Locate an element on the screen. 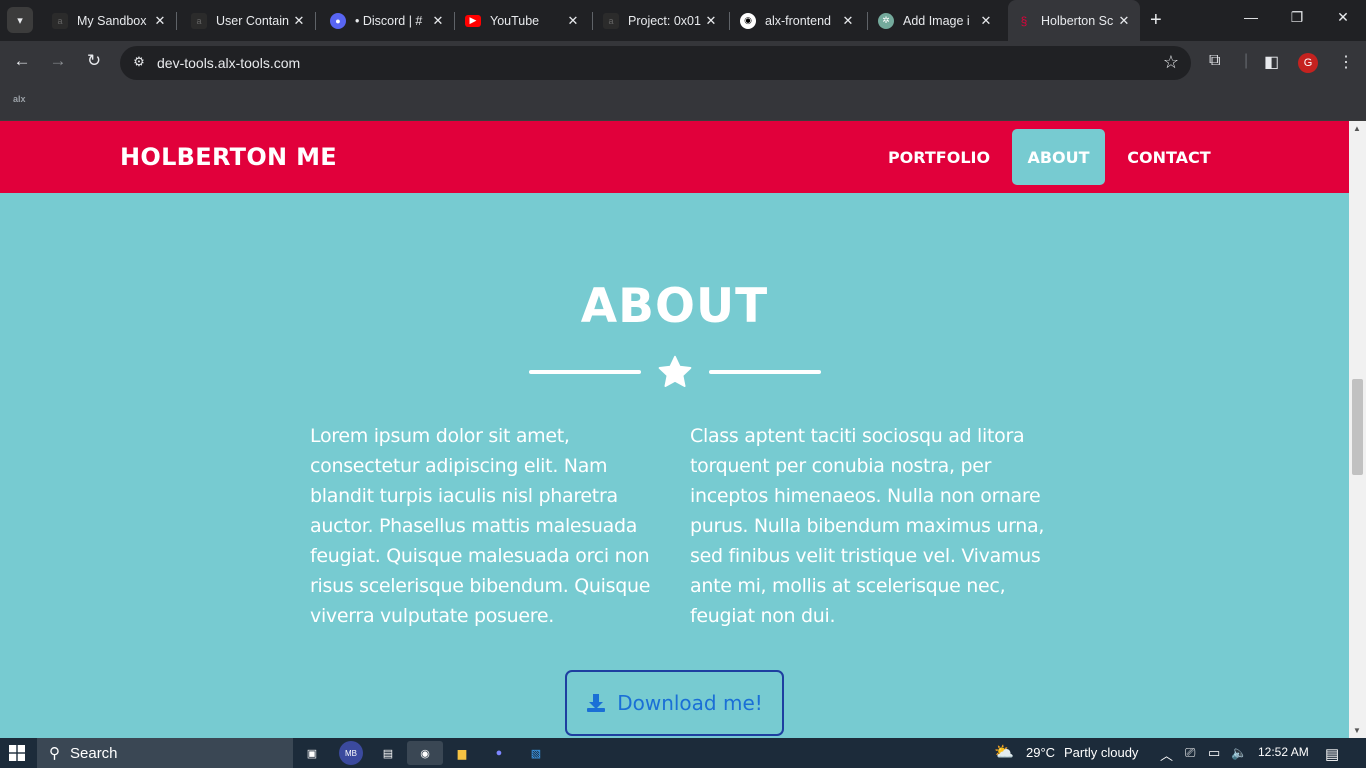 The height and width of the screenshot is (768, 1366). weather-temp: 29°C is located at coordinates (1040, 752).